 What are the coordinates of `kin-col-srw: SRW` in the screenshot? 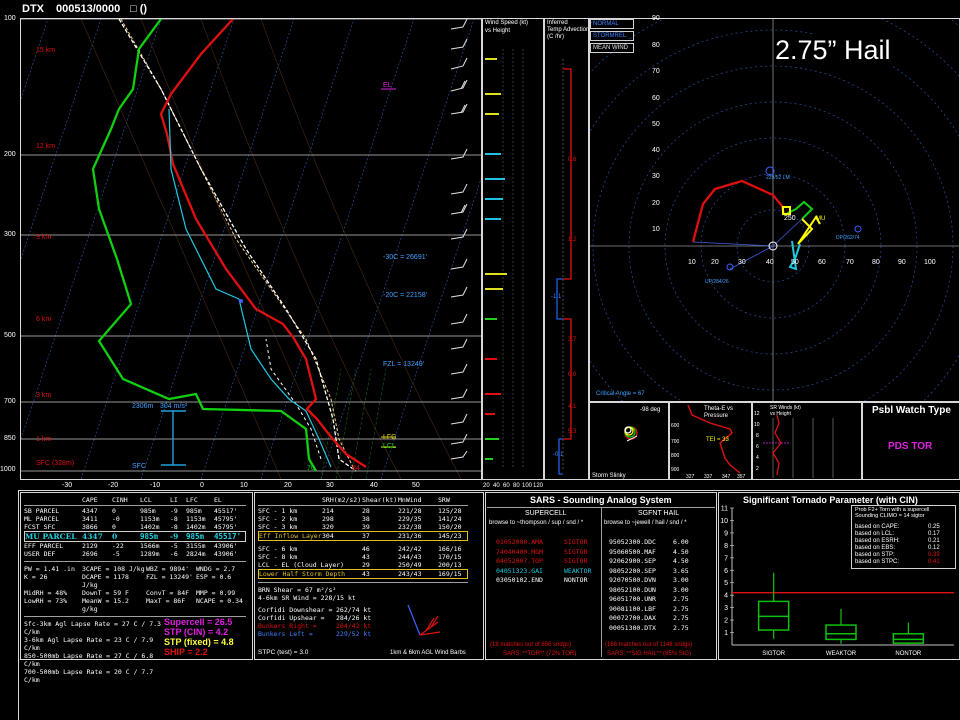 It's located at (444, 500).